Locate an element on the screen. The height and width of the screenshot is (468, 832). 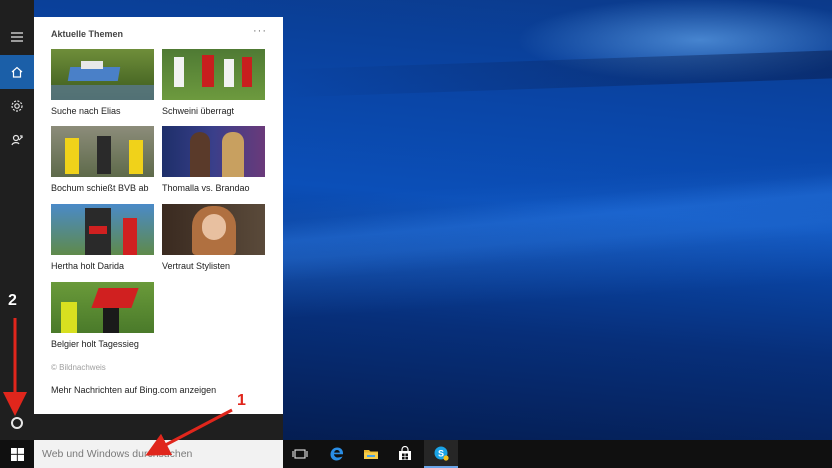
taskbar: S is located at coordinates (416, 454).